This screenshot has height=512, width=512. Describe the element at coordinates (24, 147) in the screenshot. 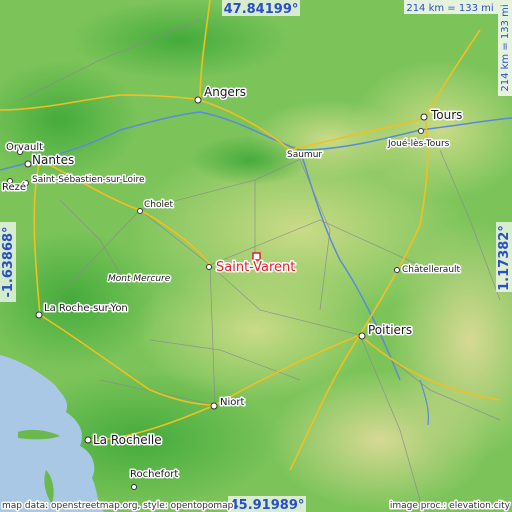

I see `place-label: Orvault` at that location.